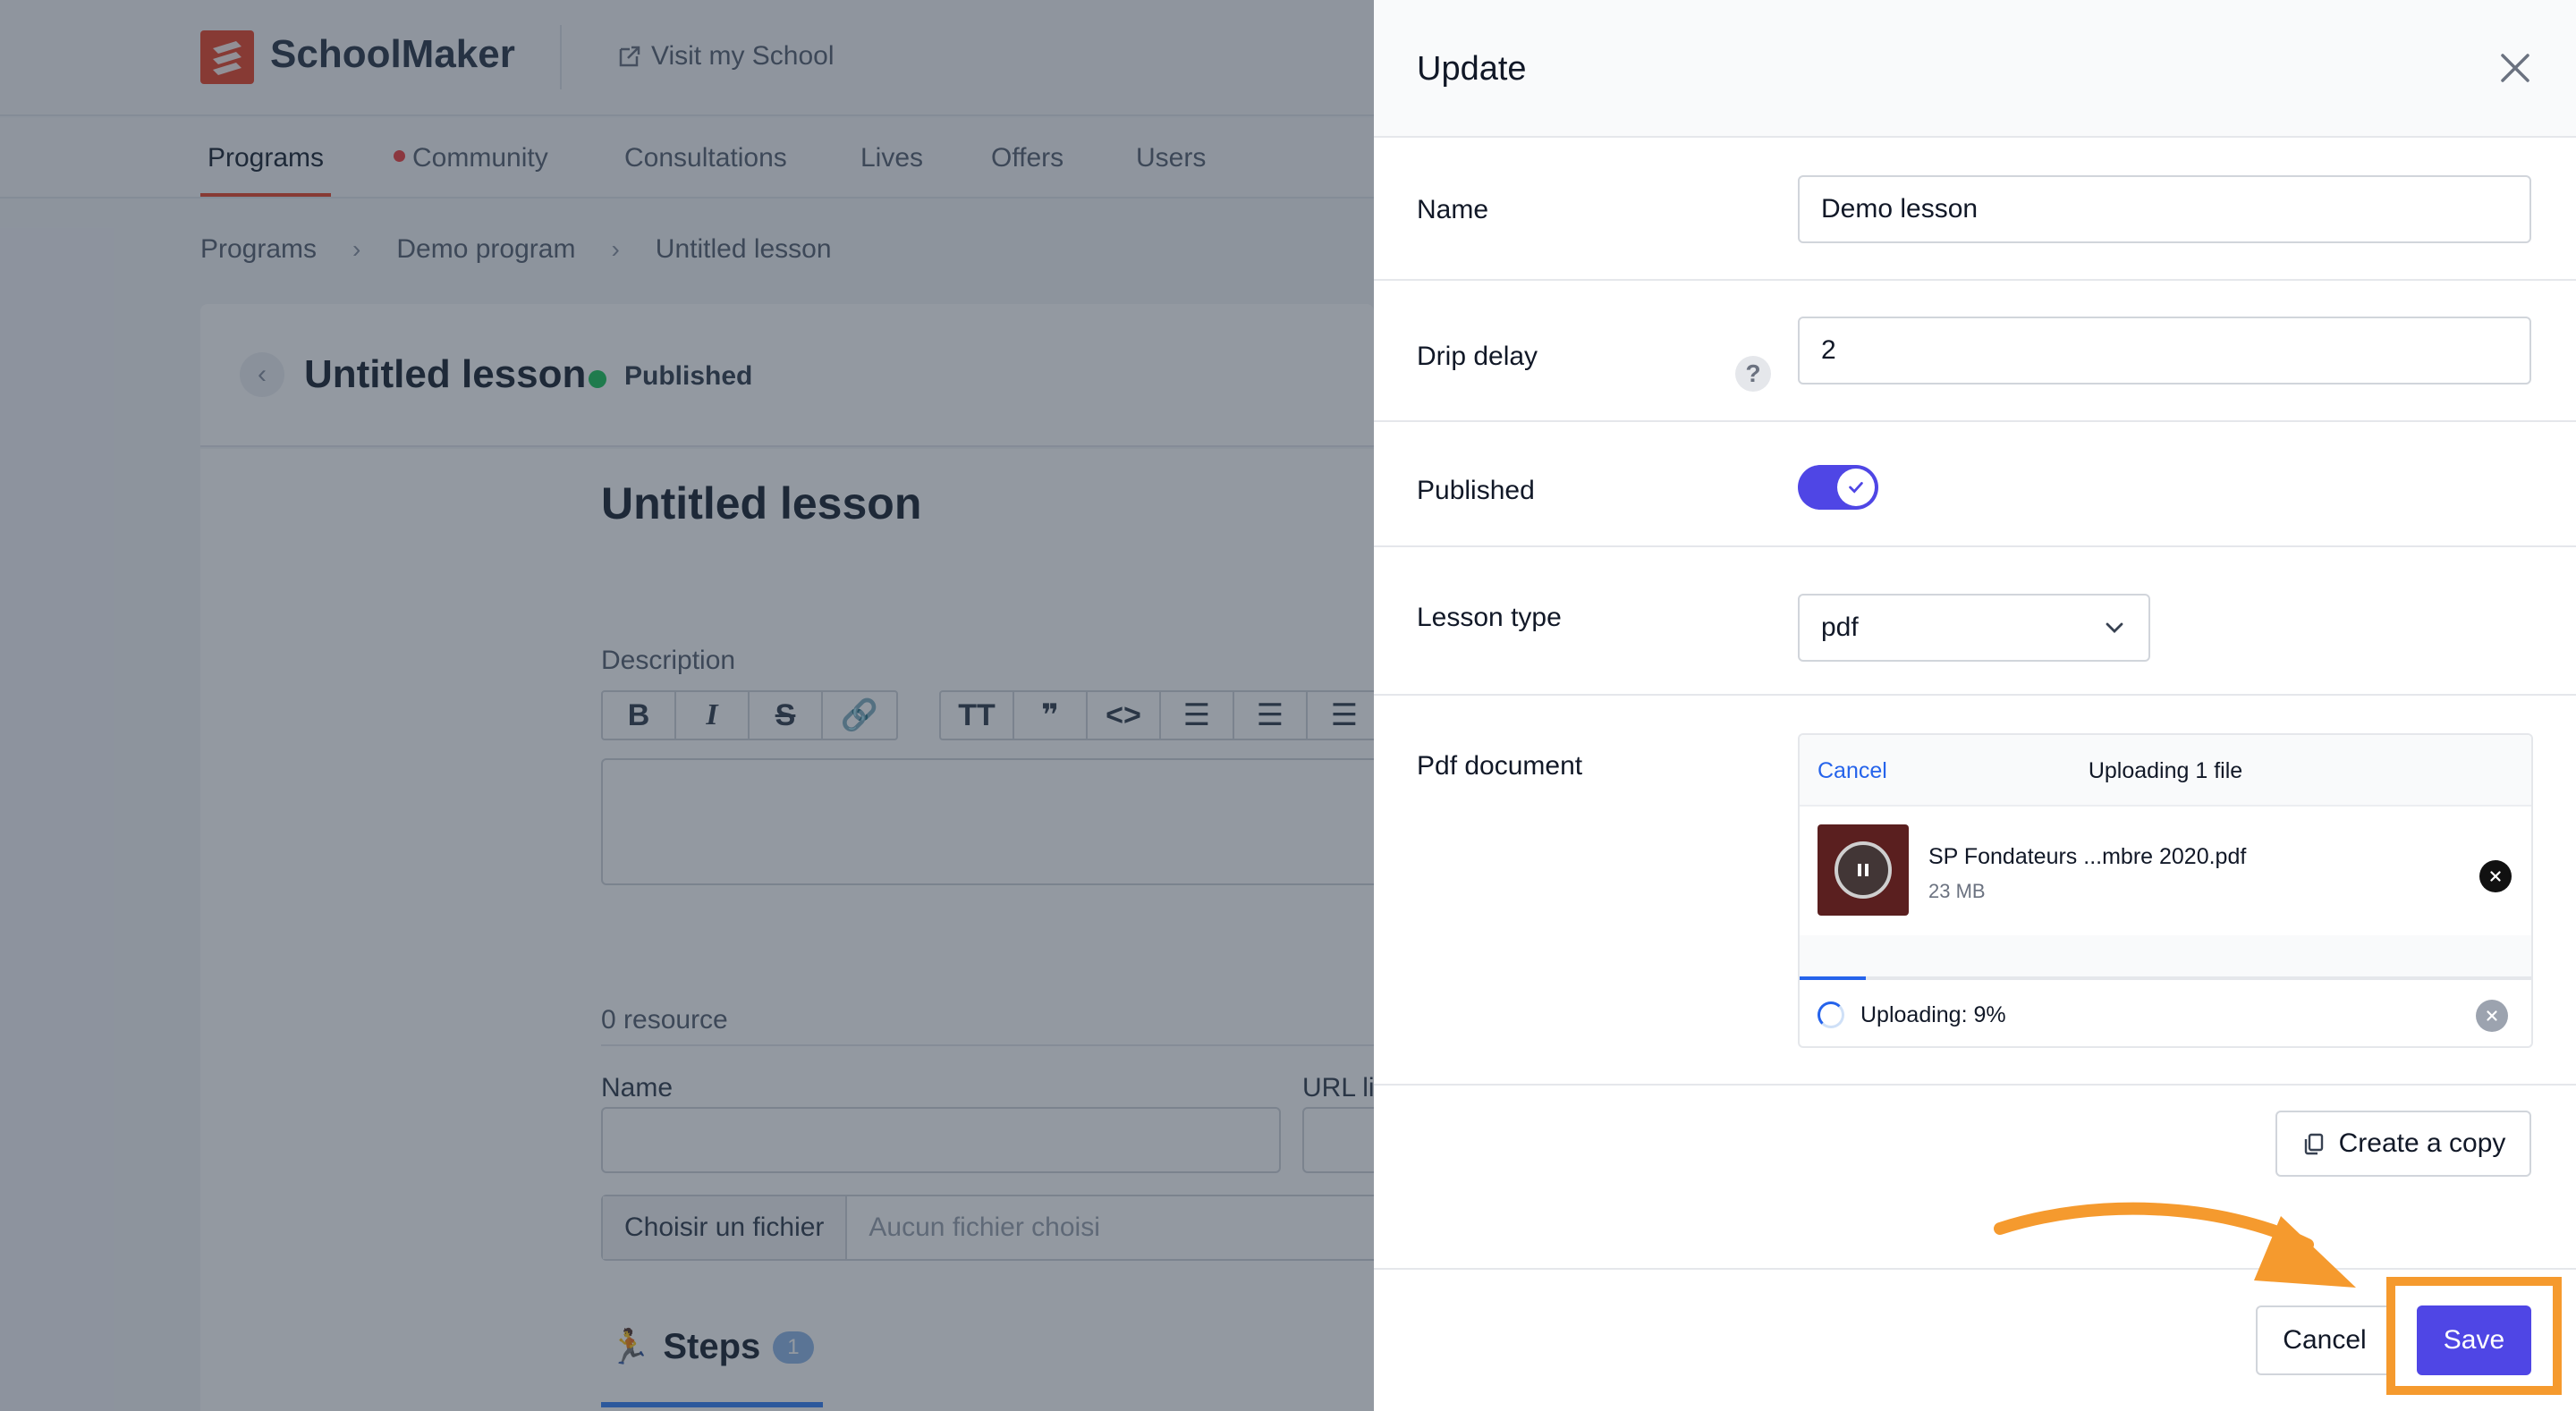  What do you see at coordinates (1753, 374) in the screenshot?
I see `help-icon: ?` at bounding box center [1753, 374].